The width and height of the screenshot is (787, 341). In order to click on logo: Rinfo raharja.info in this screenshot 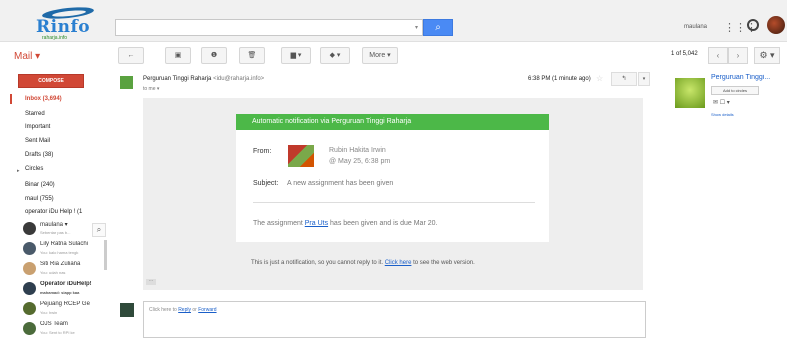, I will do `click(67, 23)`.